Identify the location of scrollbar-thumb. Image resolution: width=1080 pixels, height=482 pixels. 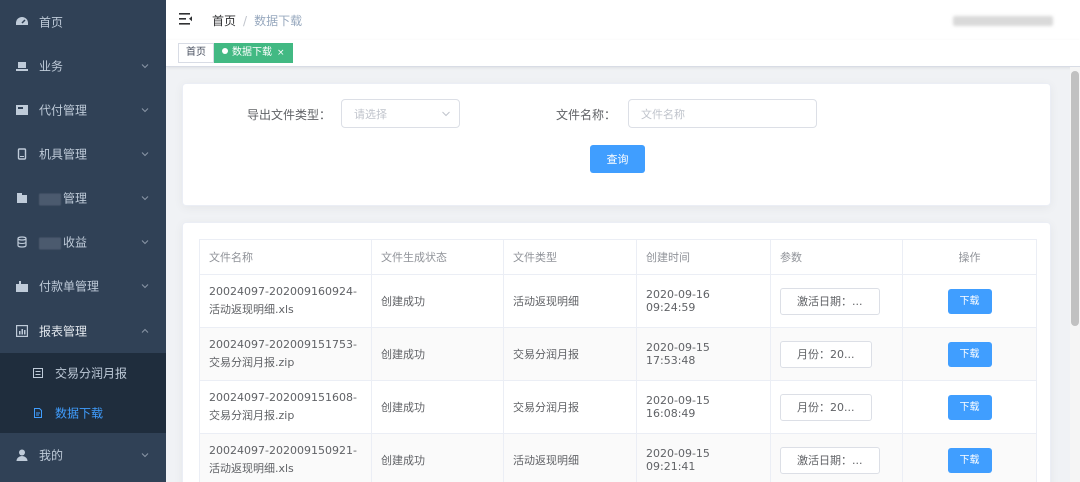
(1075, 198).